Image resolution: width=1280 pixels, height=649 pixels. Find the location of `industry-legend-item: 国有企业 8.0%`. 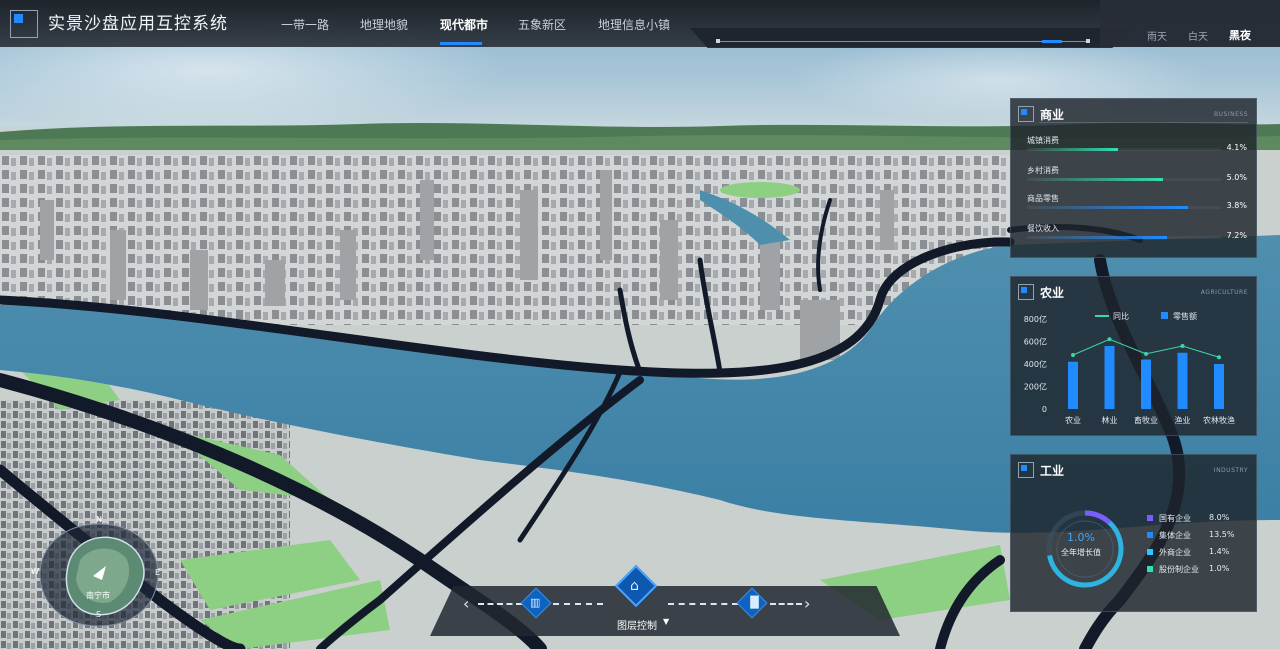

industry-legend-item: 国有企业 8.0% is located at coordinates (1197, 519).